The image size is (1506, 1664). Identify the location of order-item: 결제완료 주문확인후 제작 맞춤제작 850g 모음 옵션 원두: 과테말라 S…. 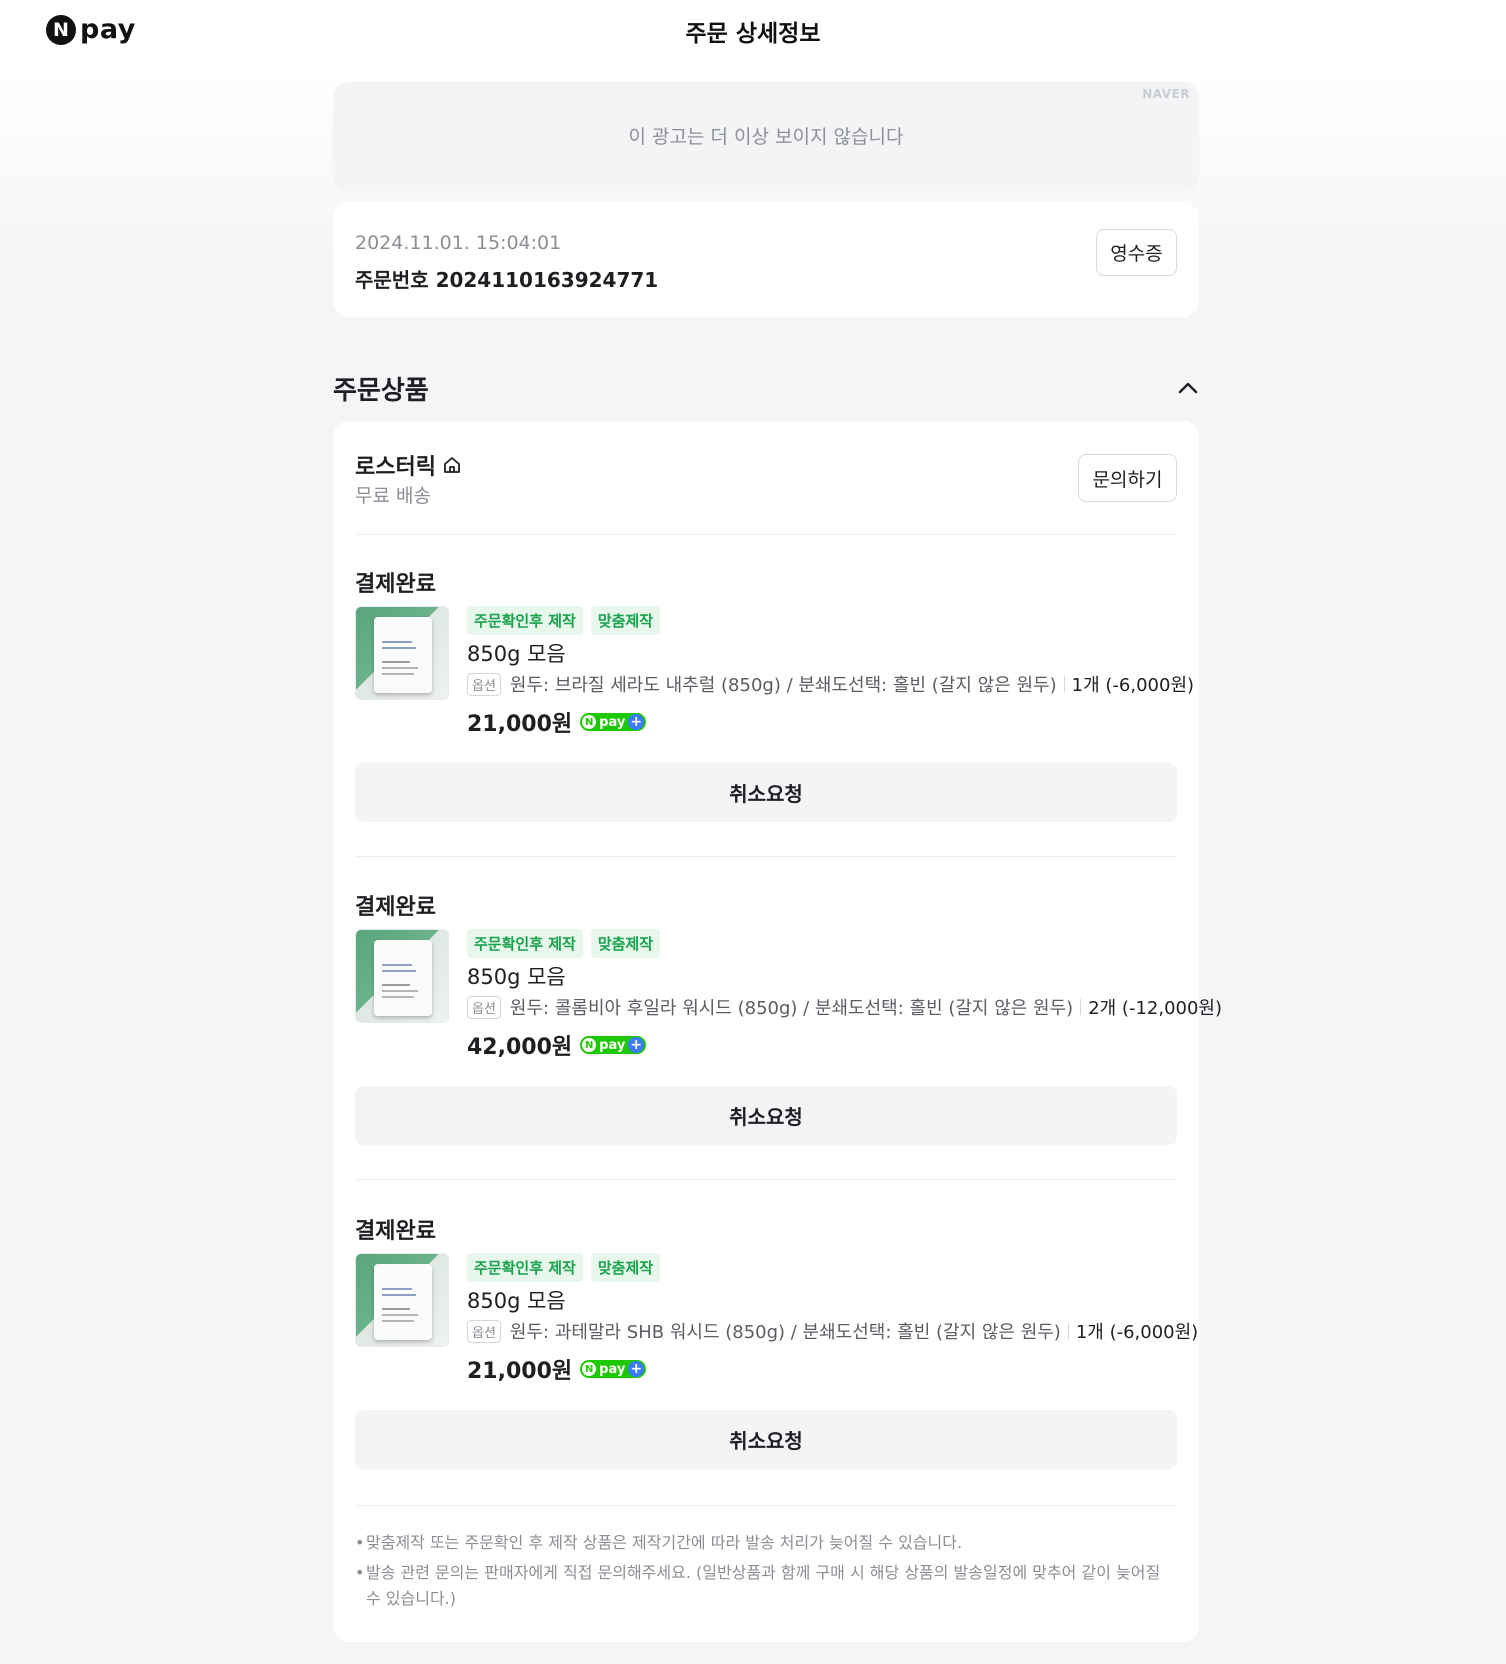
(776, 1358).